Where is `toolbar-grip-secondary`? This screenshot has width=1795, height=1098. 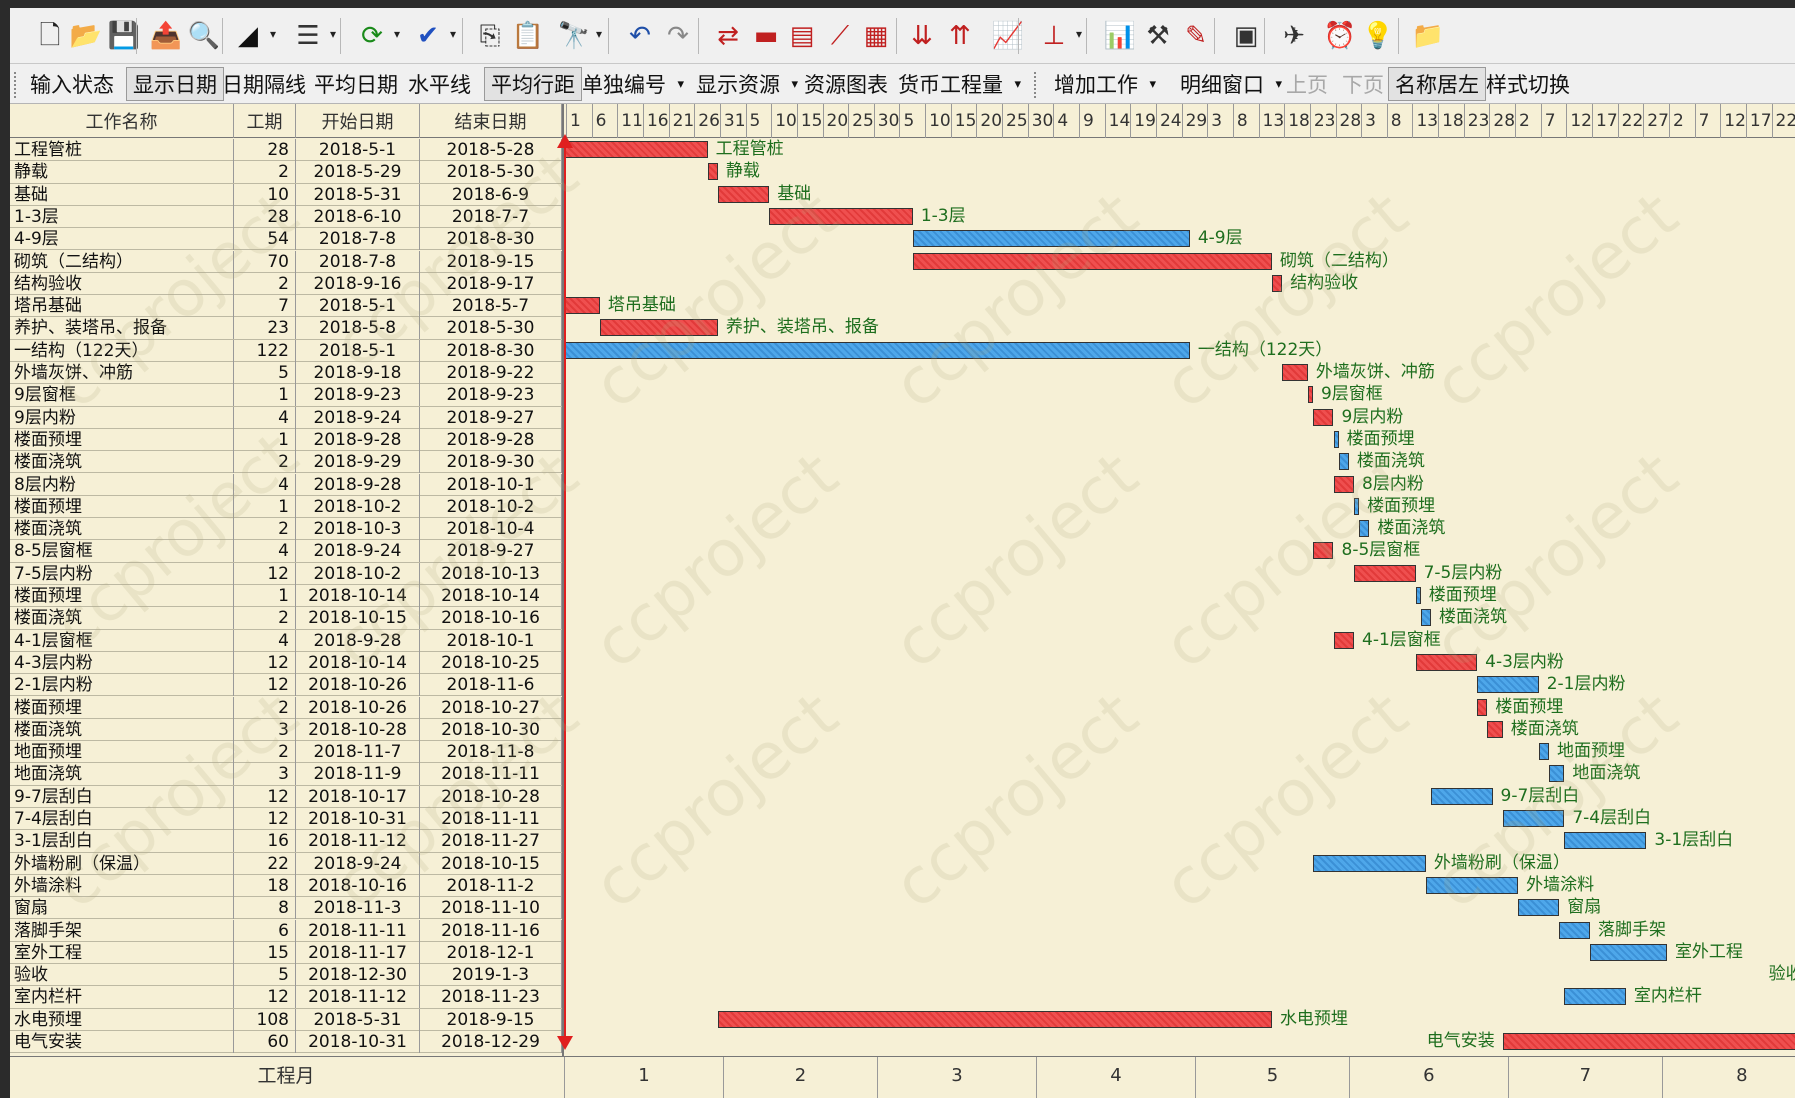
toolbar-grip-secondary is located at coordinates (1036, 85).